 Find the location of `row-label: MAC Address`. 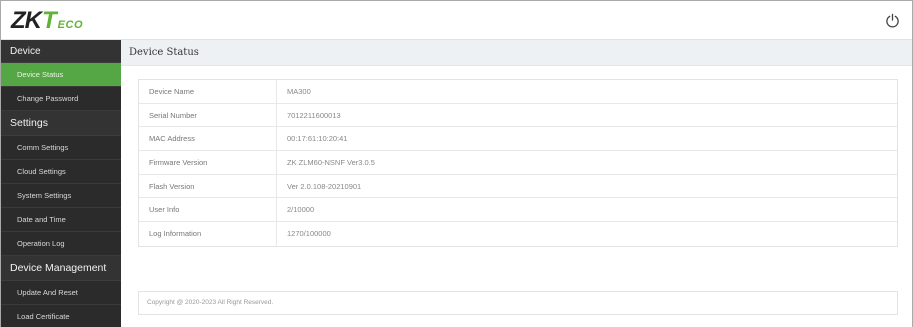

row-label: MAC Address is located at coordinates (208, 139).